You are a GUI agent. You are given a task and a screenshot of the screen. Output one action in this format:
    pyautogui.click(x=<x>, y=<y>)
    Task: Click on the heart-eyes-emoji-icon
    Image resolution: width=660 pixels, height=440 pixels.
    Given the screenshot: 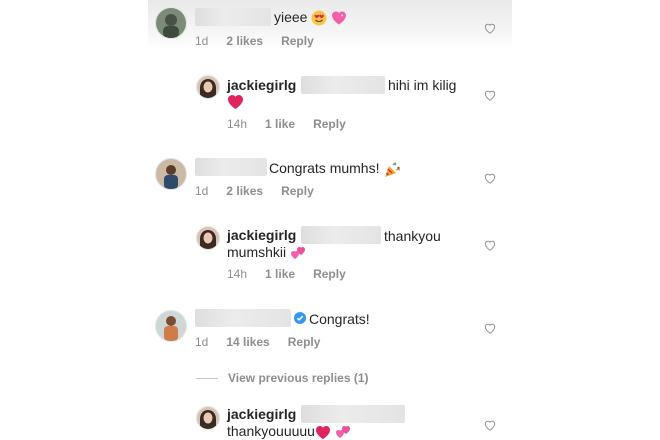 What is the action you would take?
    pyautogui.click(x=319, y=18)
    